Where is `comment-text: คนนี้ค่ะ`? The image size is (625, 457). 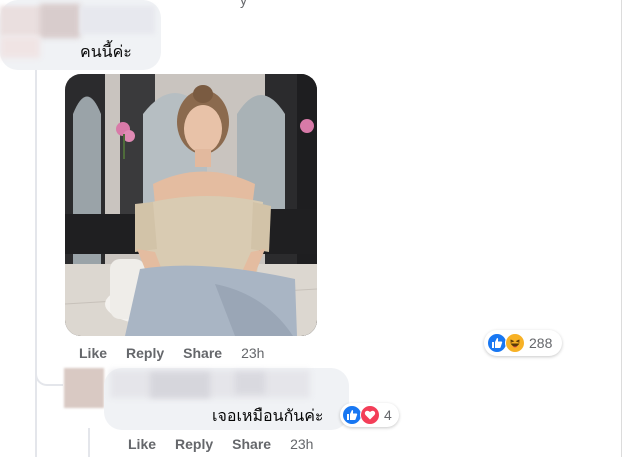 comment-text: คนนี้ค่ะ is located at coordinates (106, 52).